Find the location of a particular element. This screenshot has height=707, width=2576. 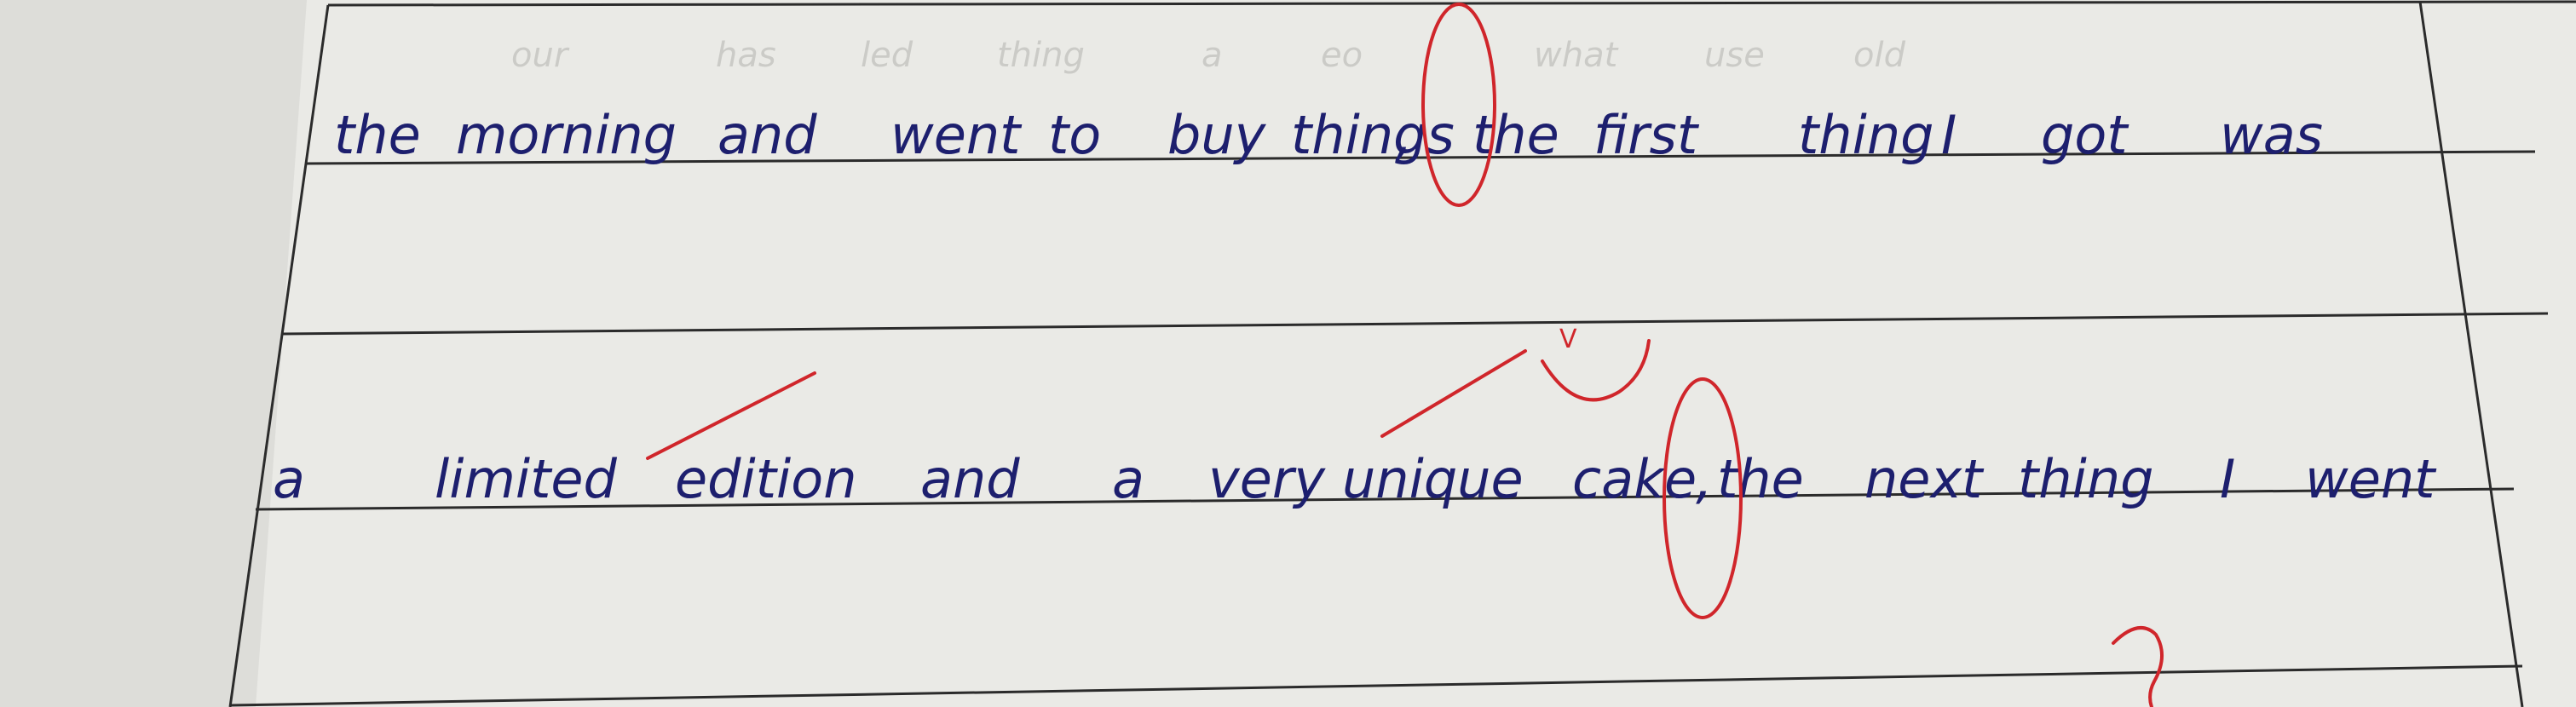

handwritten-word: morning is located at coordinates (566, 135).